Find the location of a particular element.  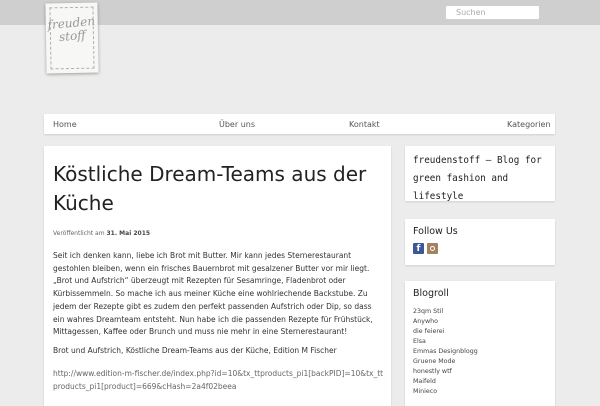

post-meta: Veröffentlicht am 31. Mai 2015 is located at coordinates (101, 233).